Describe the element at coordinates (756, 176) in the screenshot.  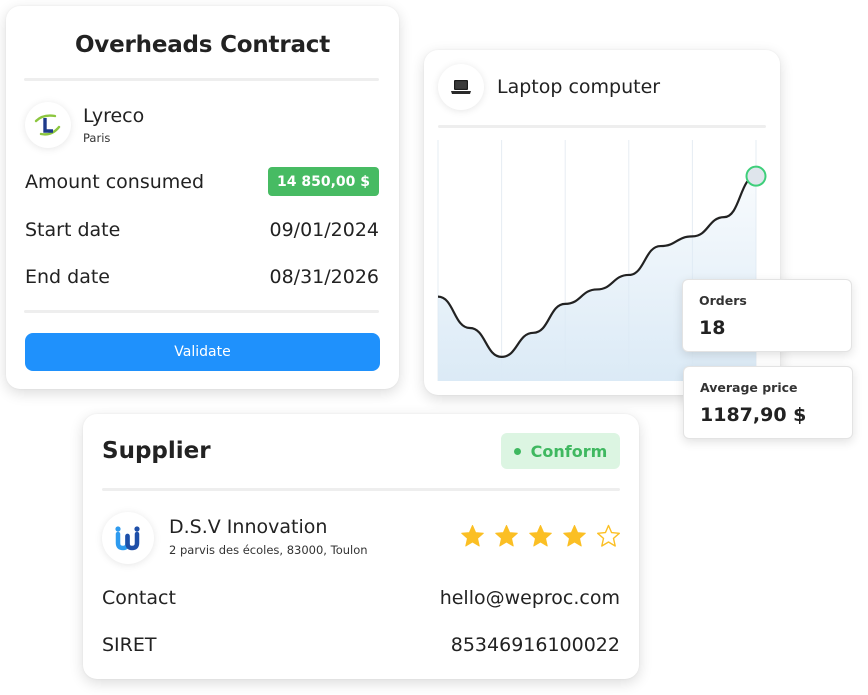
I see `chart-last-point-marker` at that location.